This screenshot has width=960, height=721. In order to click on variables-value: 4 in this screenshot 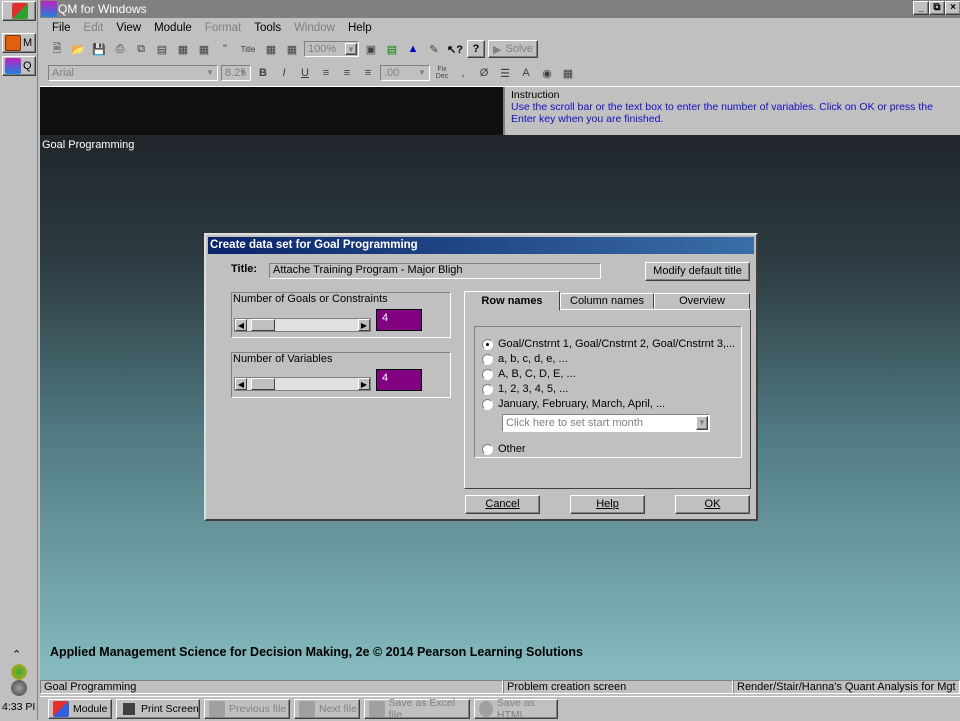, I will do `click(399, 380)`.